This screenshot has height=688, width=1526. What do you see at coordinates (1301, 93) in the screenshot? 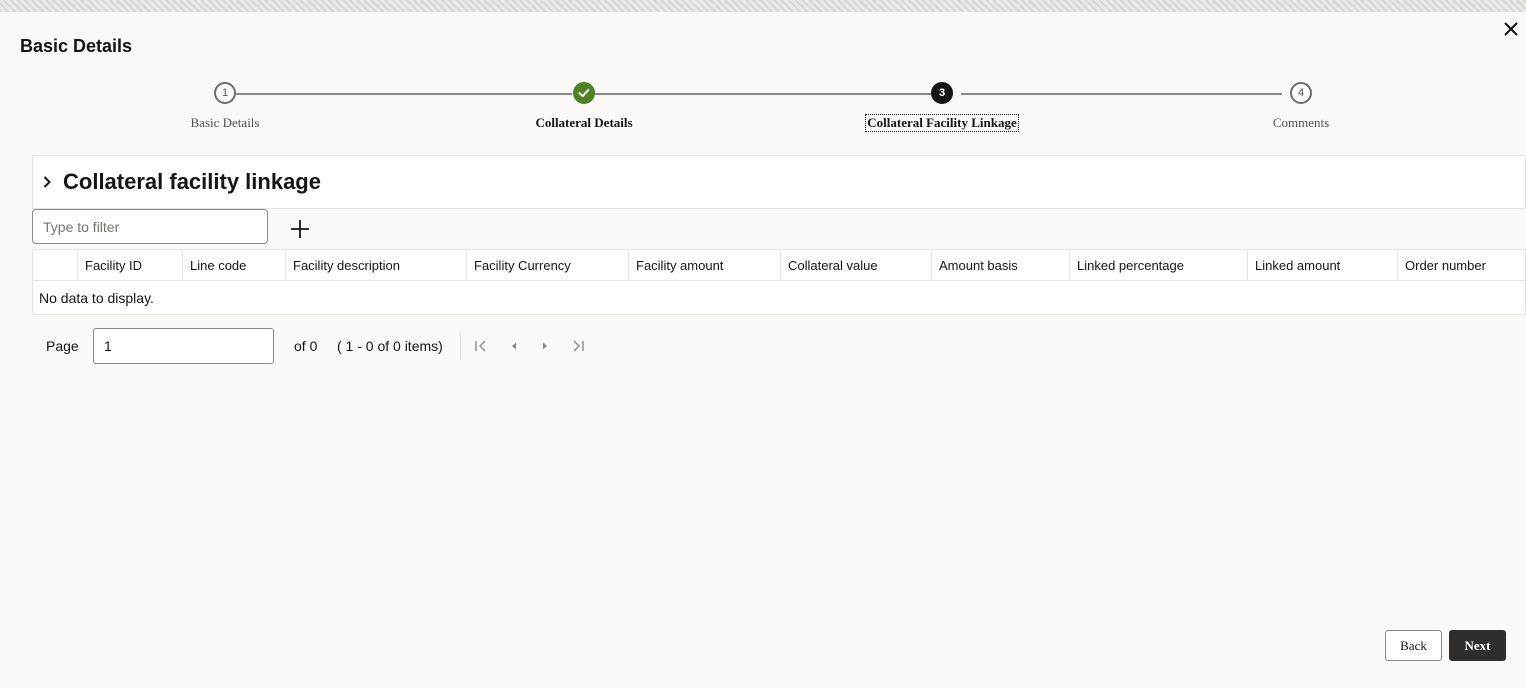
I see `step-number-circle: 4` at bounding box center [1301, 93].